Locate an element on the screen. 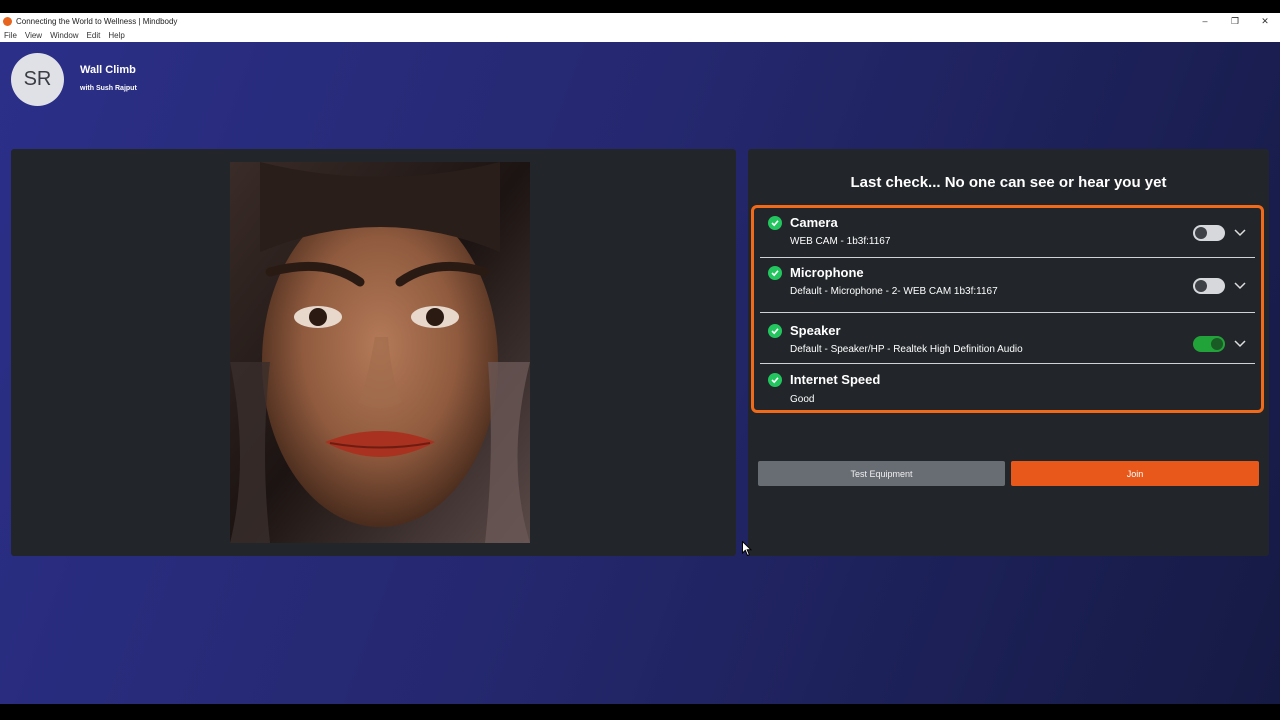  menu-bar: File View Window Edit Help is located at coordinates (640, 35).